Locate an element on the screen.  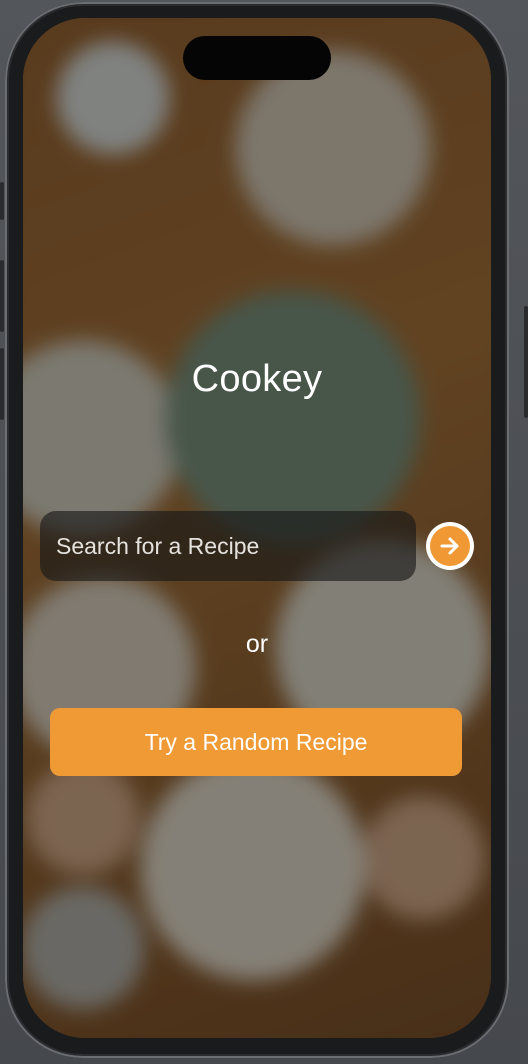
or-divider-label: or is located at coordinates (257, 644).